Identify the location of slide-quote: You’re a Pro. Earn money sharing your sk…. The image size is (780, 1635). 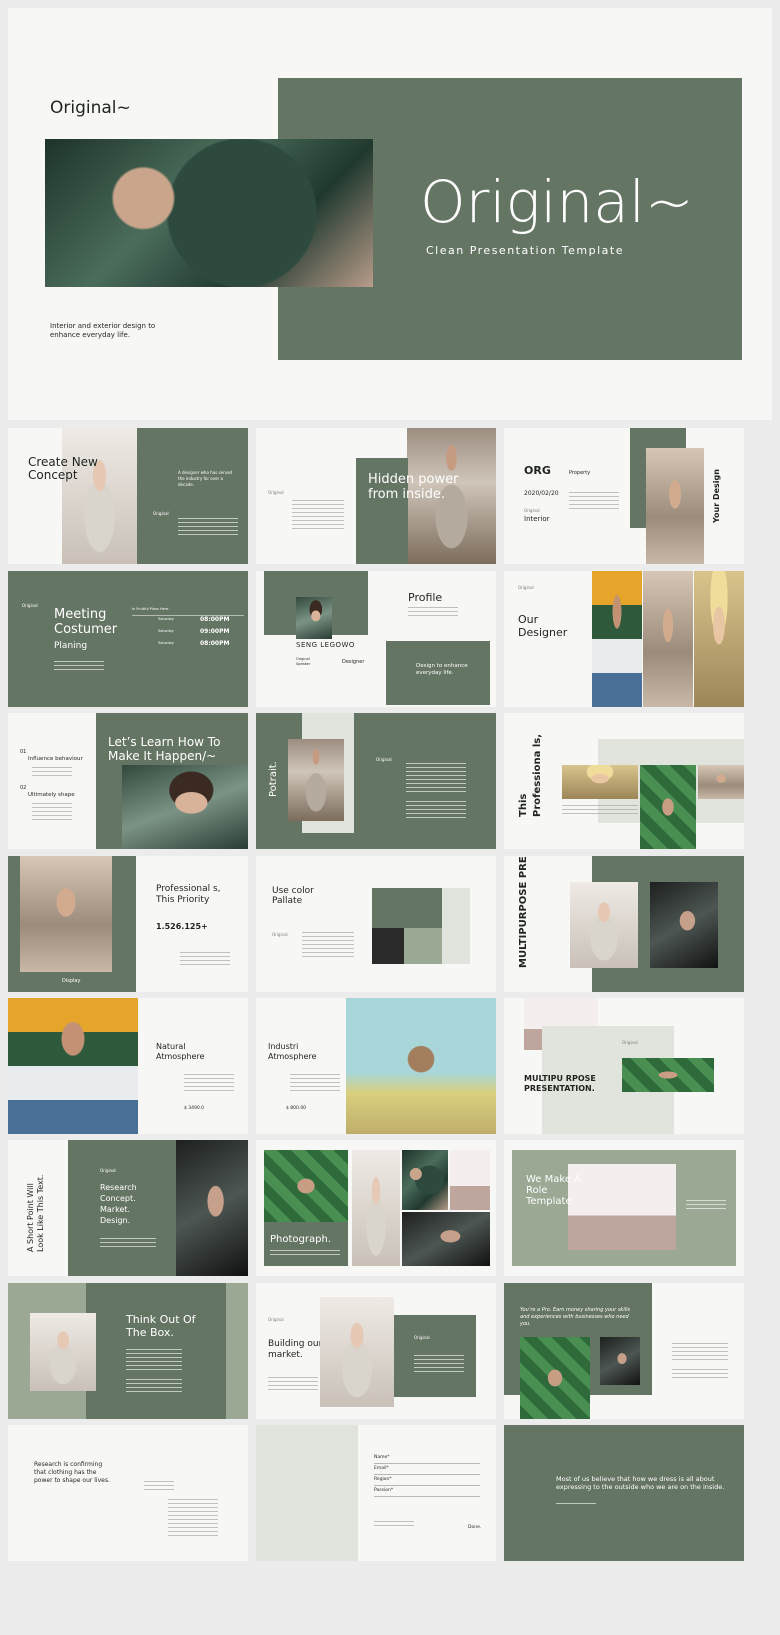
(575, 1317).